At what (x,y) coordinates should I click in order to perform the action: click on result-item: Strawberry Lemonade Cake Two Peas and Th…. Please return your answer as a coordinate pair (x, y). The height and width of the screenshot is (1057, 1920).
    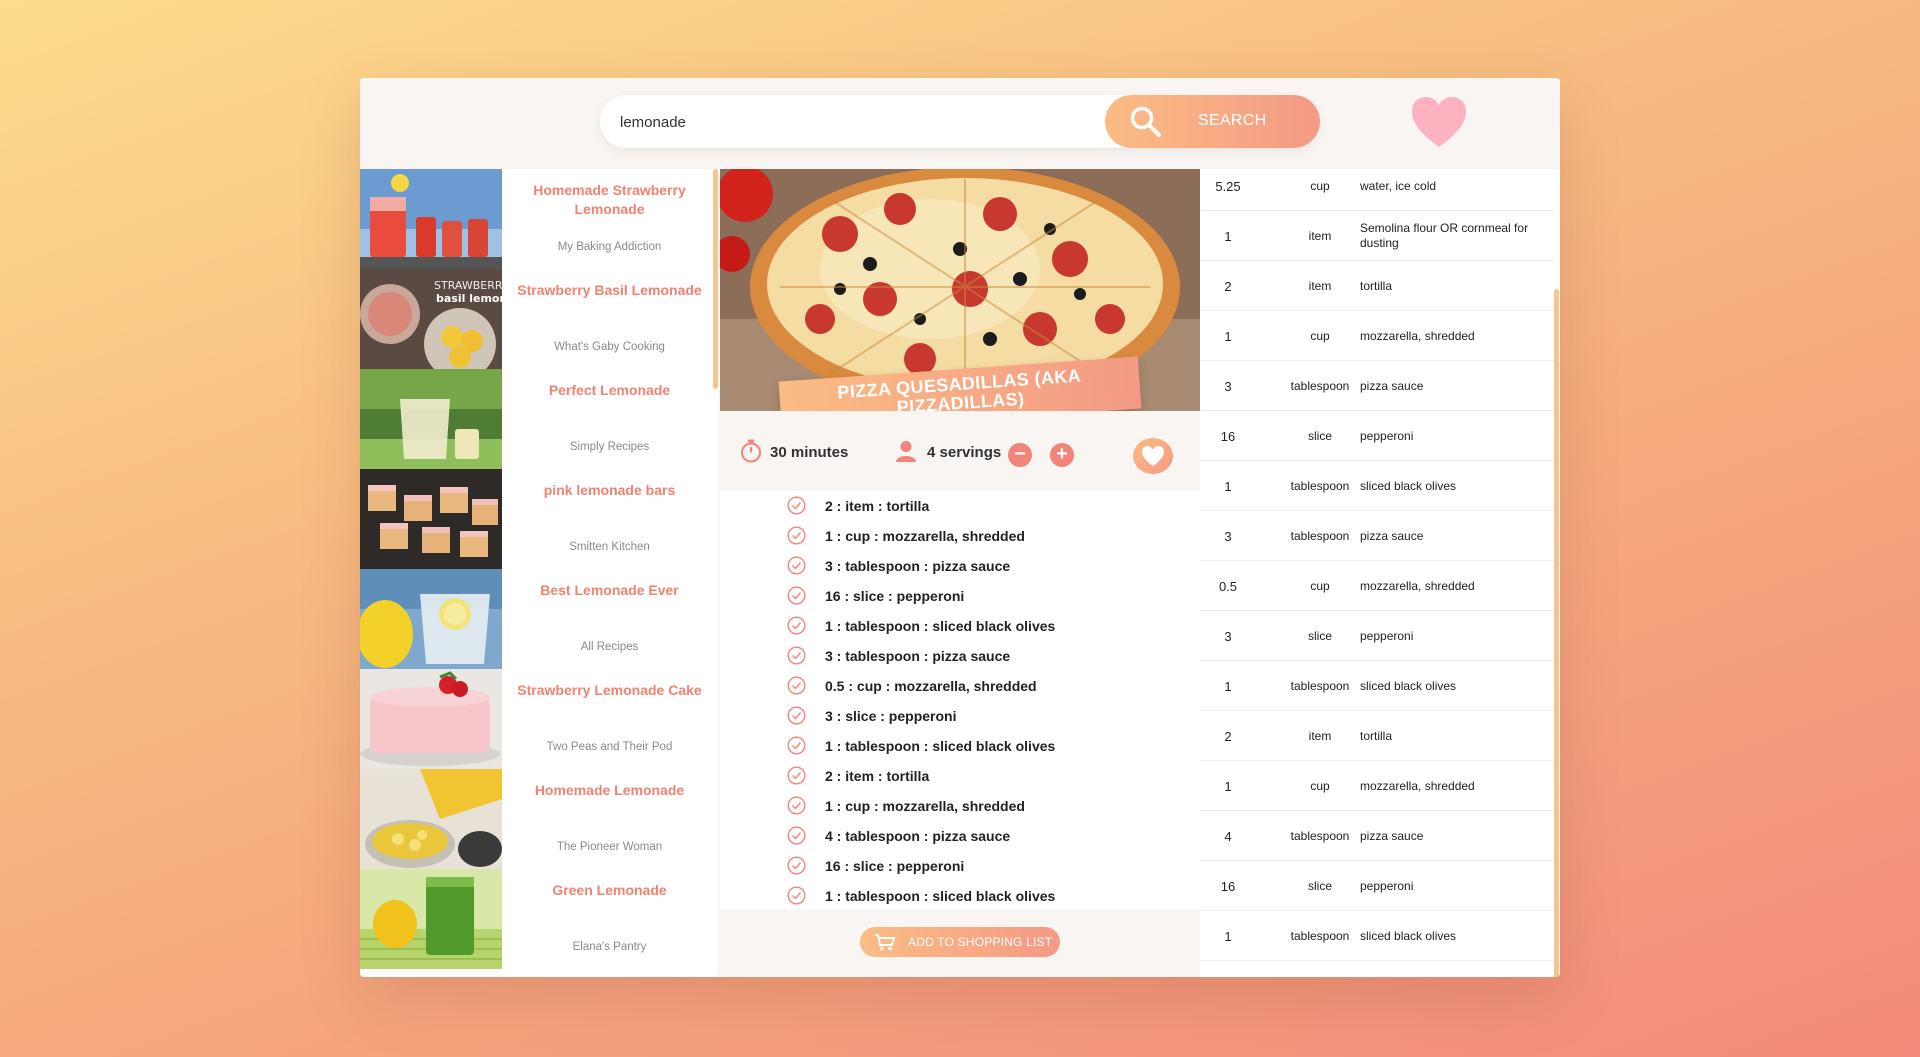
    Looking at the image, I should click on (539, 719).